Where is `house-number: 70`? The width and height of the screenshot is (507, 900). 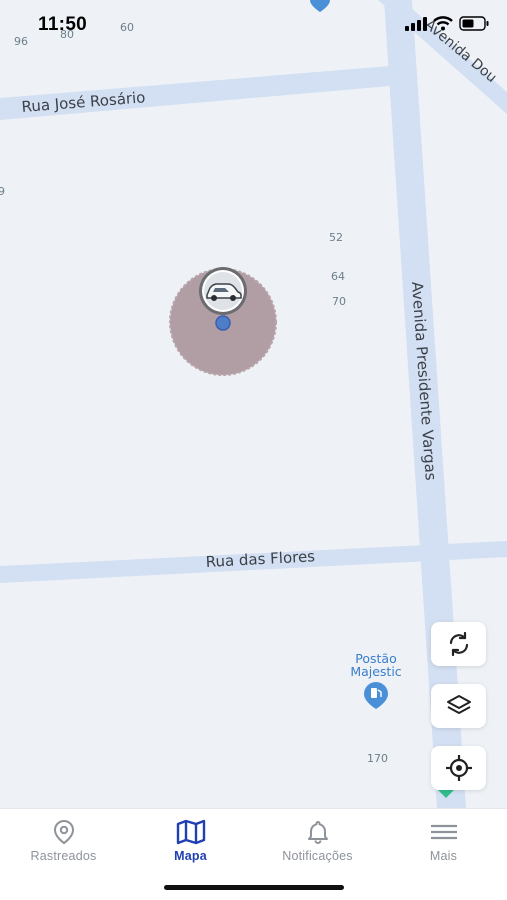
house-number: 70 is located at coordinates (339, 301).